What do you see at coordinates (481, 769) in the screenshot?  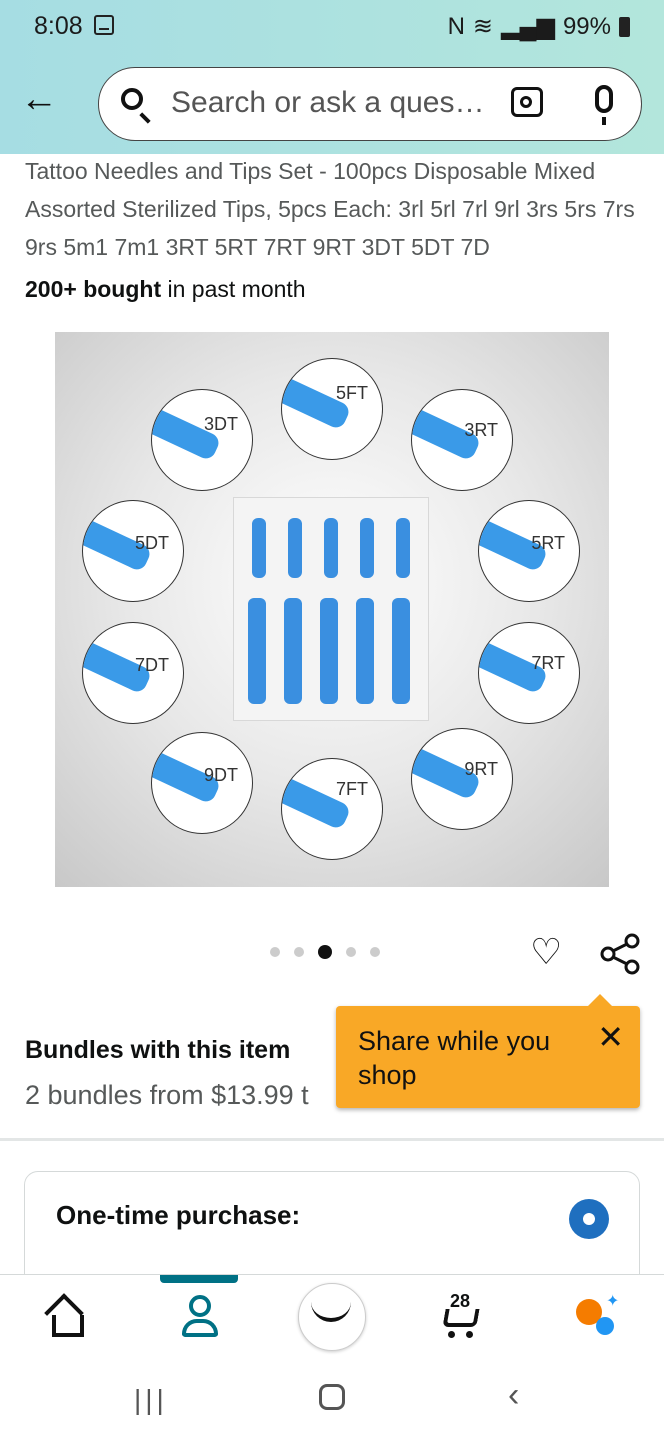 I see `tip-label: 9RT` at bounding box center [481, 769].